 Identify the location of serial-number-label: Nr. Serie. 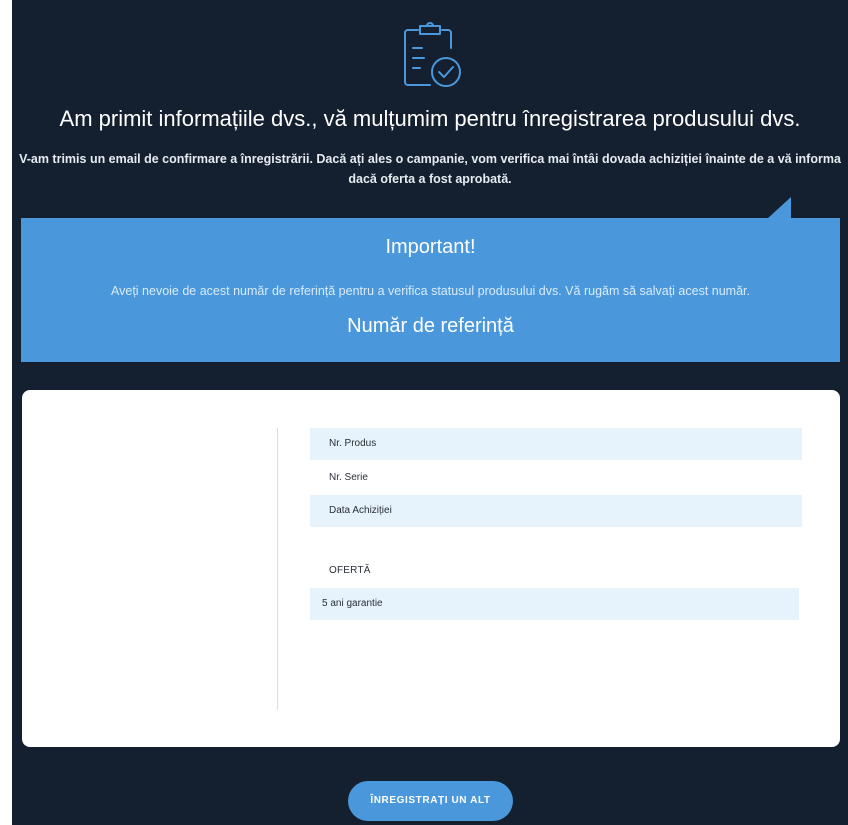
(348, 477).